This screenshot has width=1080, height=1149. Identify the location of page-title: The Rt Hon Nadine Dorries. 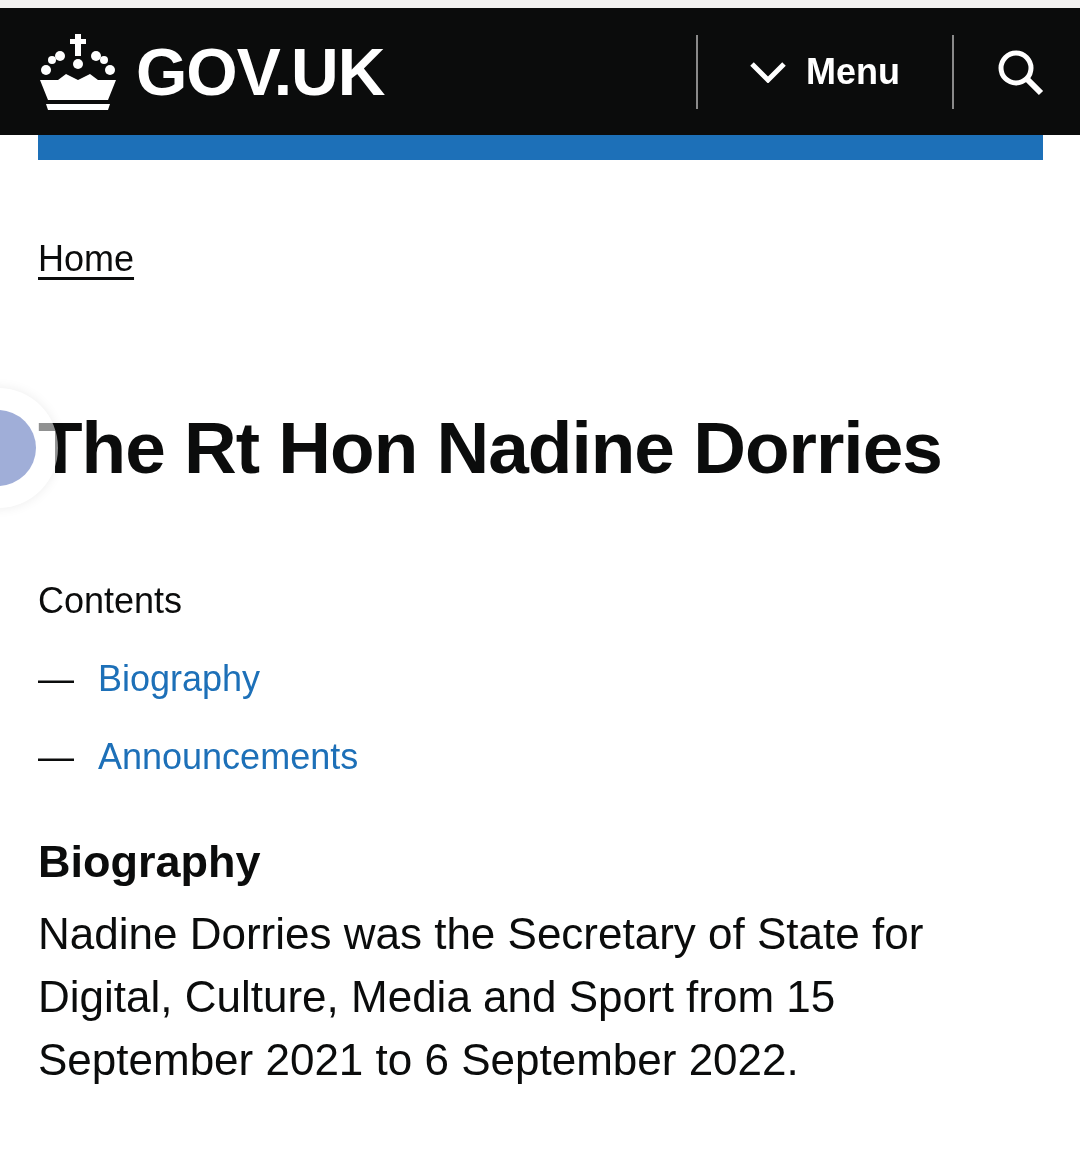
(490, 448).